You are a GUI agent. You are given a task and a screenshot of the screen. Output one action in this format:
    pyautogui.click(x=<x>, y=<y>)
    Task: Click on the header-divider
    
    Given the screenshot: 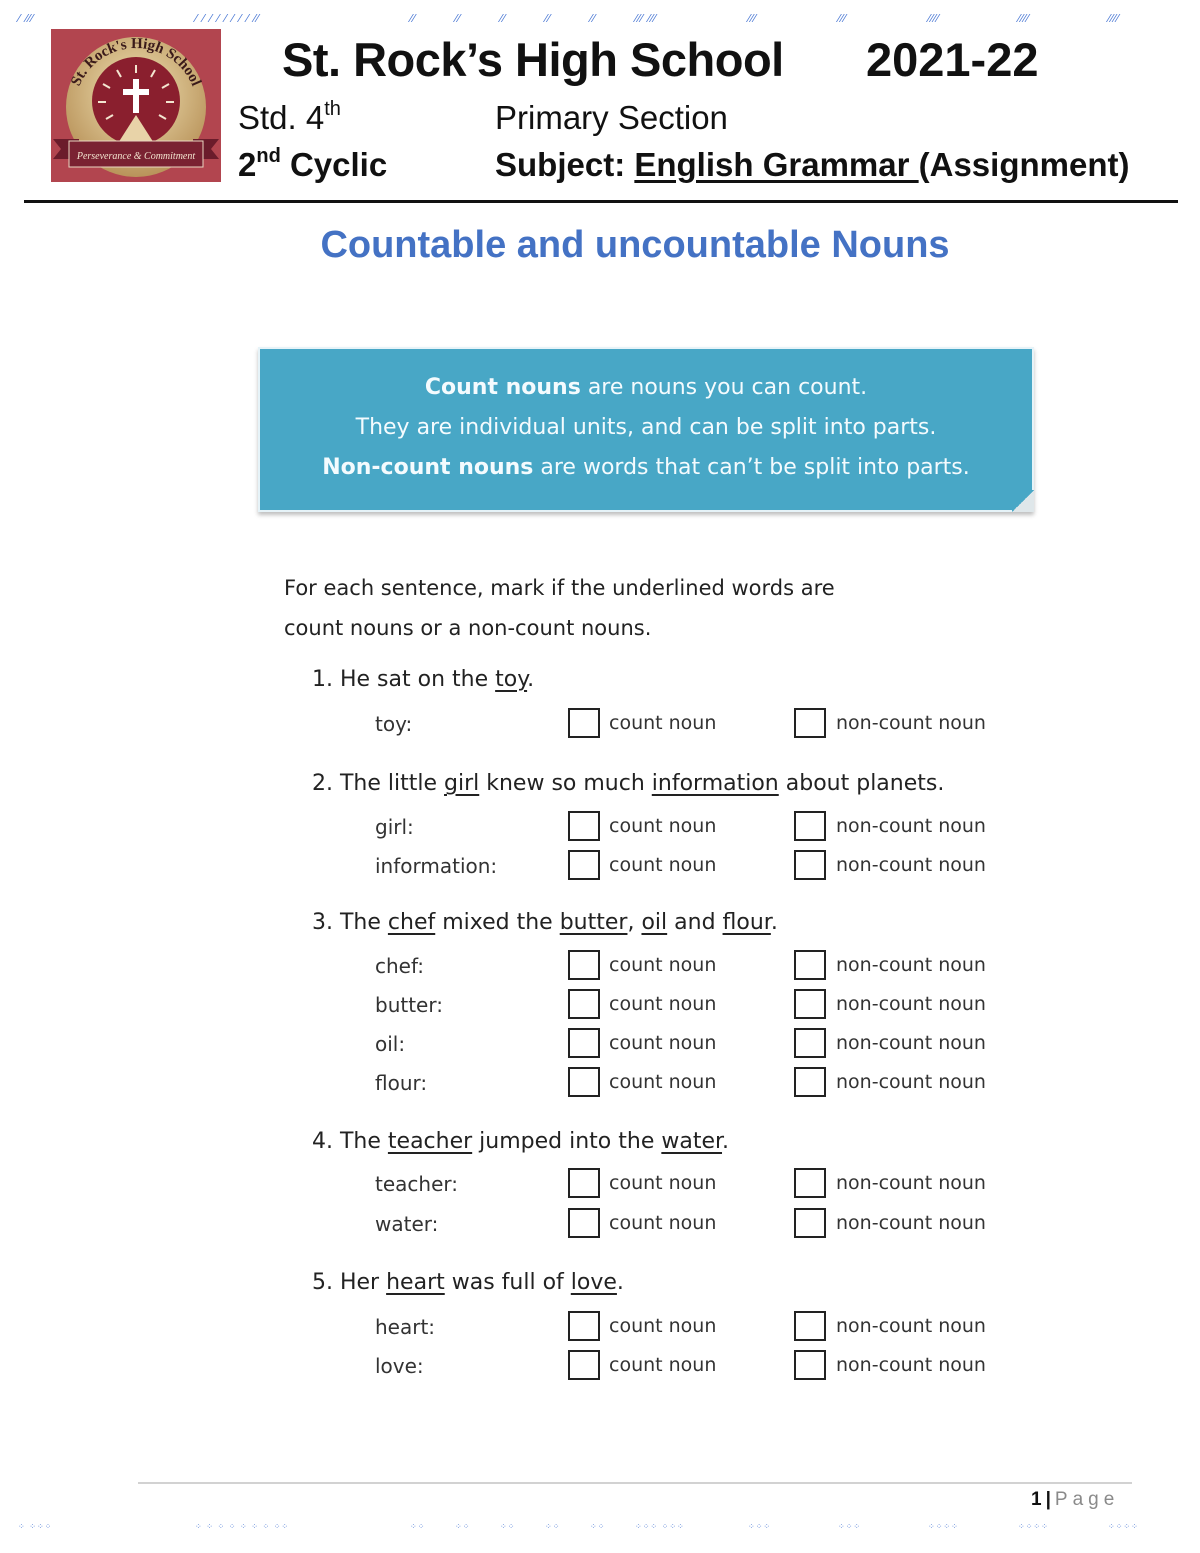 What is the action you would take?
    pyautogui.click(x=601, y=201)
    